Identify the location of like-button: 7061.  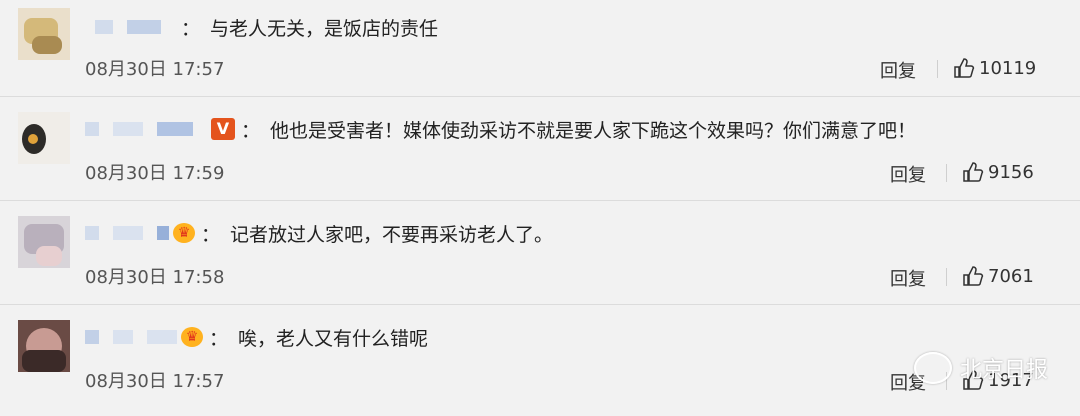
(998, 276).